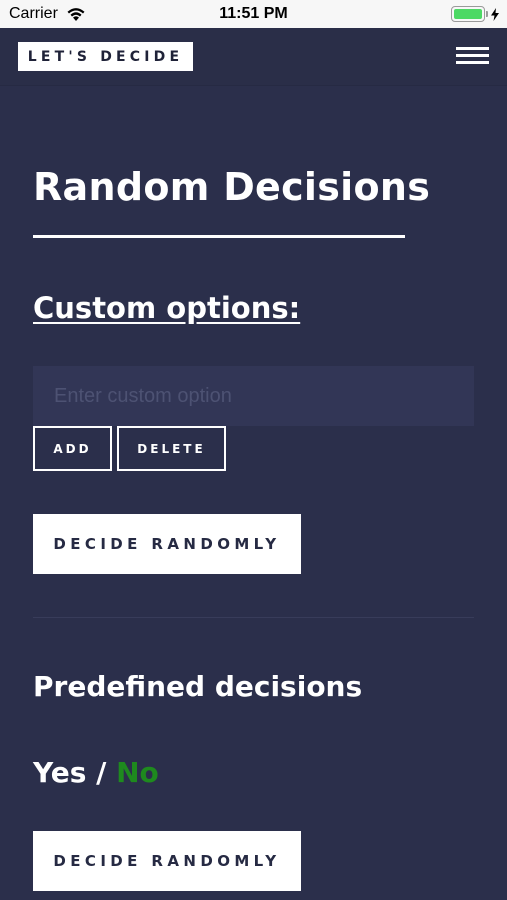  Describe the element at coordinates (253, 57) in the screenshot. I see `app-header: LET'S DECIDE` at that location.